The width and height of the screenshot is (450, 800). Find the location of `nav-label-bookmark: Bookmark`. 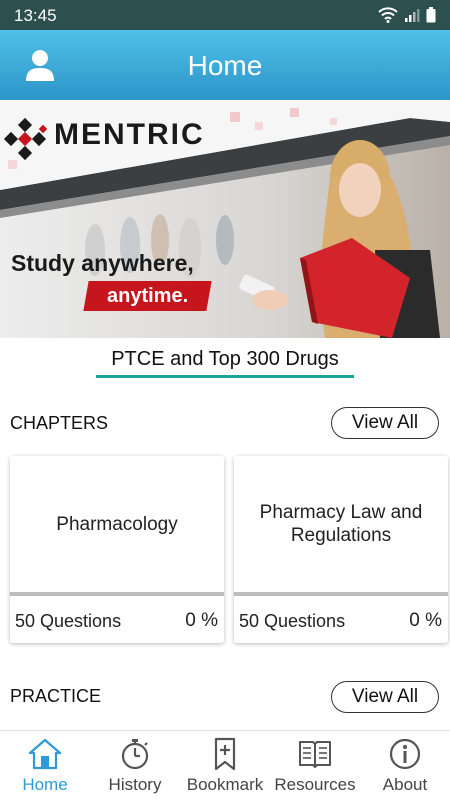

nav-label-bookmark: Bookmark is located at coordinates (225, 784).